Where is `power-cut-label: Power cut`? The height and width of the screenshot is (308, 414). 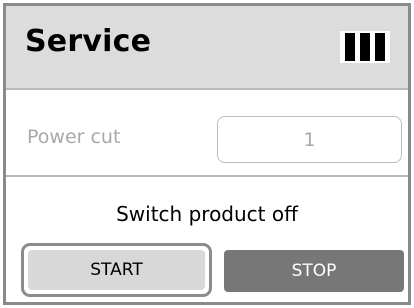
power-cut-label: Power cut is located at coordinates (74, 137).